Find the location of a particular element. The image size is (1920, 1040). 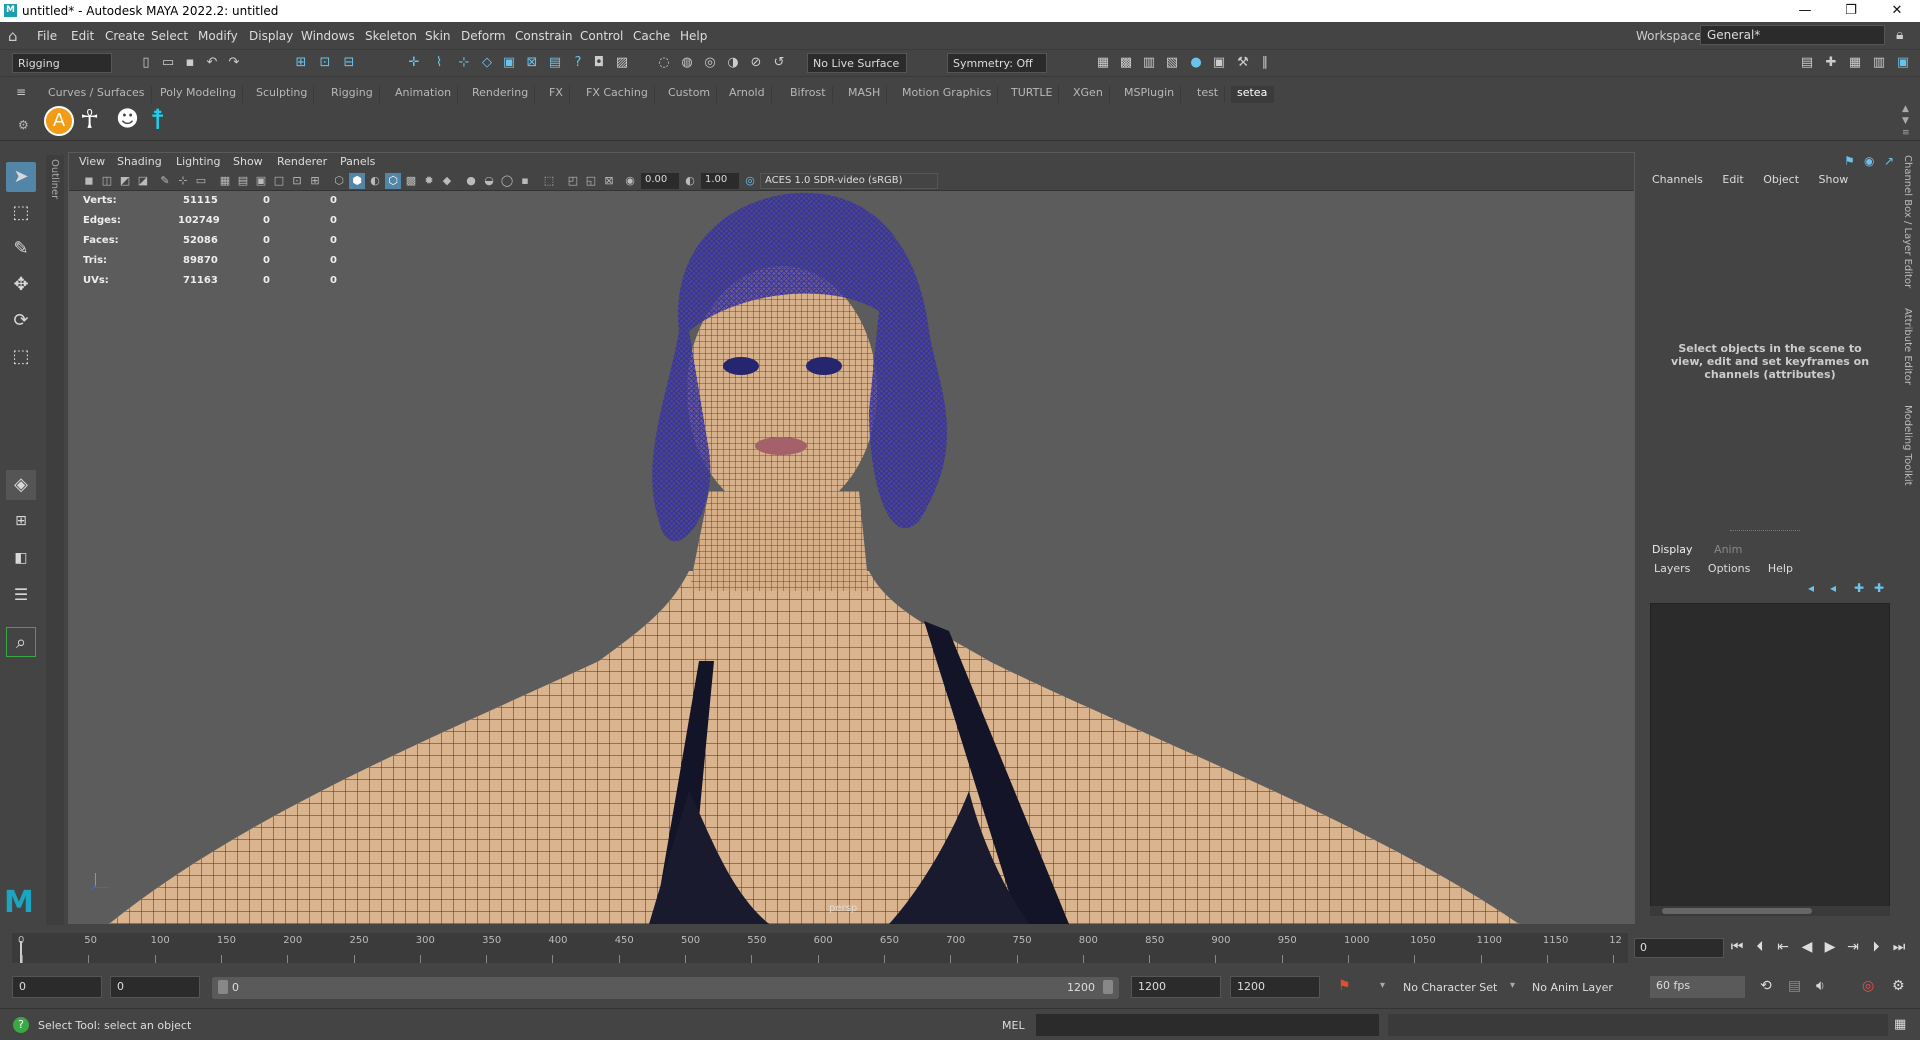

layer-list is located at coordinates (1770, 758).